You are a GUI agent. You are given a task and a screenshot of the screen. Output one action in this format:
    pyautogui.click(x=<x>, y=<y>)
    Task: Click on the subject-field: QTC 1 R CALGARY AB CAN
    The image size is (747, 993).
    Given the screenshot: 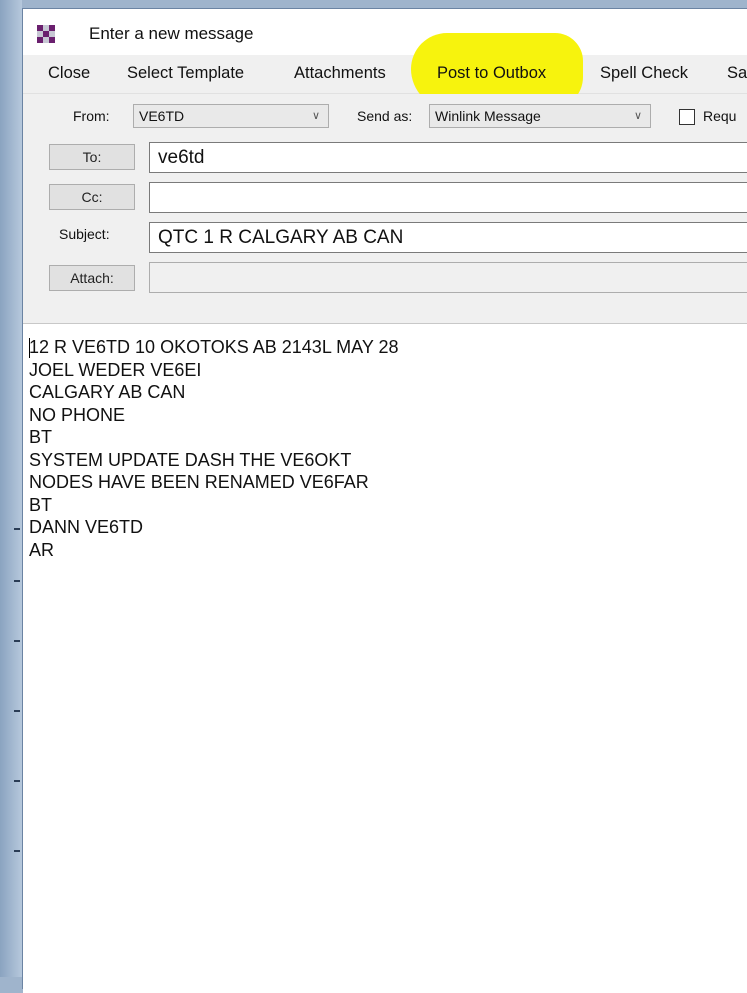 What is the action you would take?
    pyautogui.click(x=448, y=237)
    